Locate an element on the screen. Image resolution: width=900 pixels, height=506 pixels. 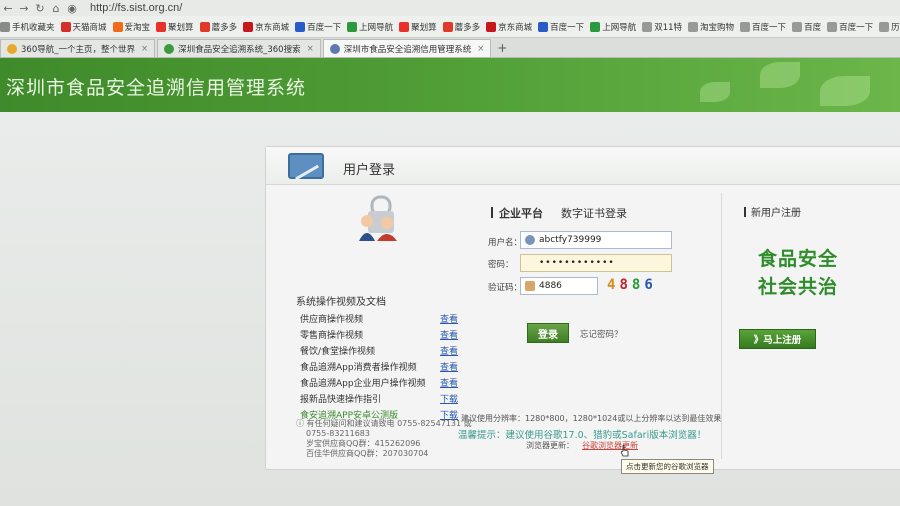
docs-section-title: 系统操作视频及文档 is located at coordinates (341, 302).